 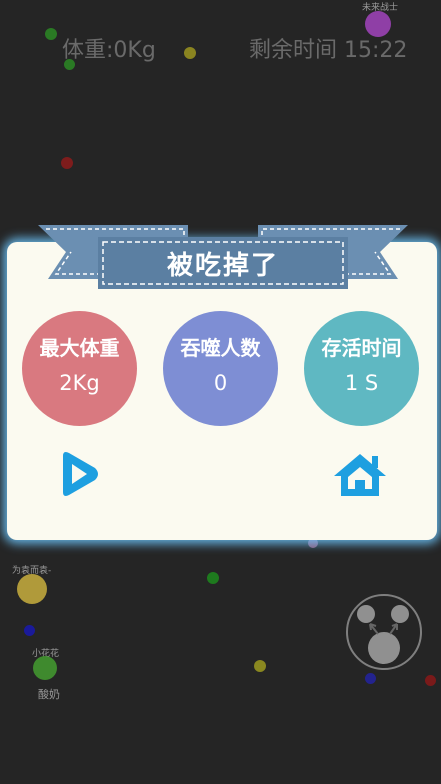 I want to click on stat-value: 1 S, so click(x=361, y=383).